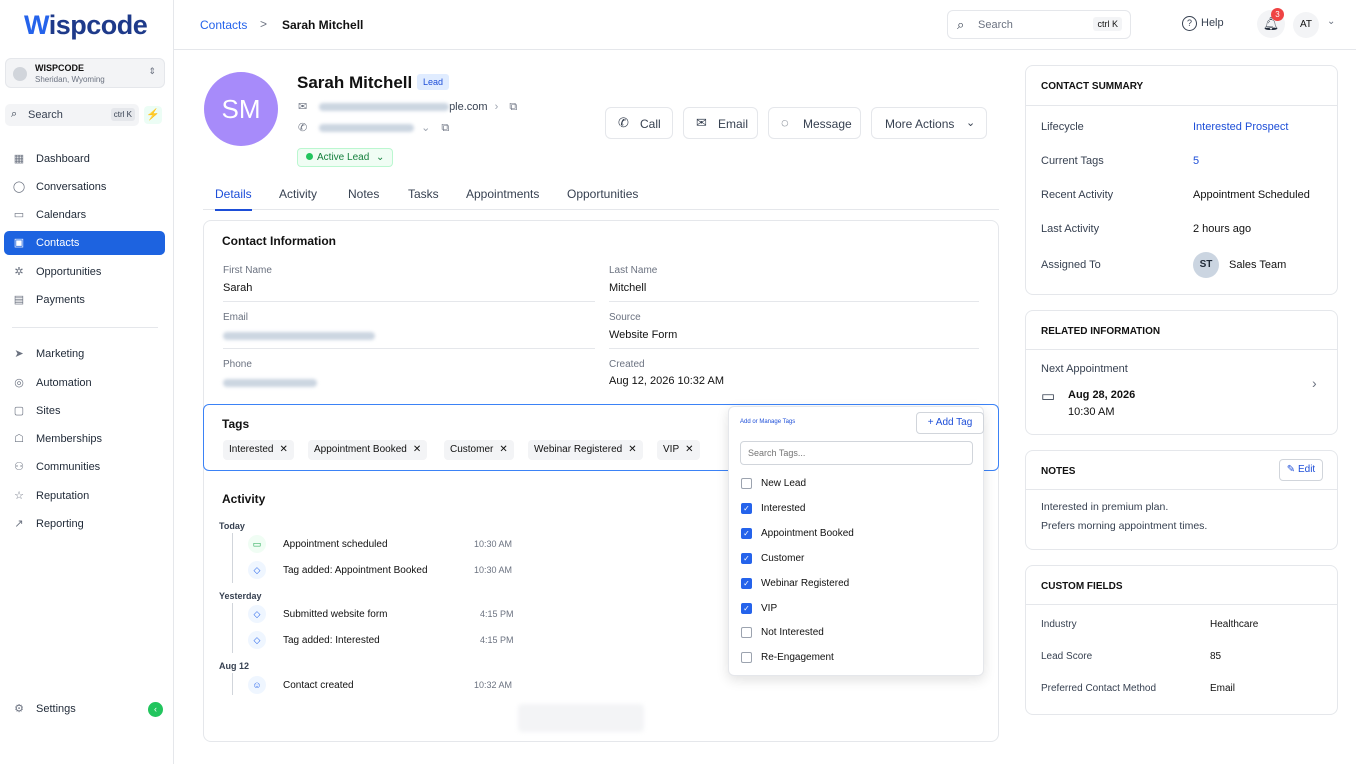  Describe the element at coordinates (1101, 395) in the screenshot. I see `appointment-date: Aug 28, 2026` at that location.